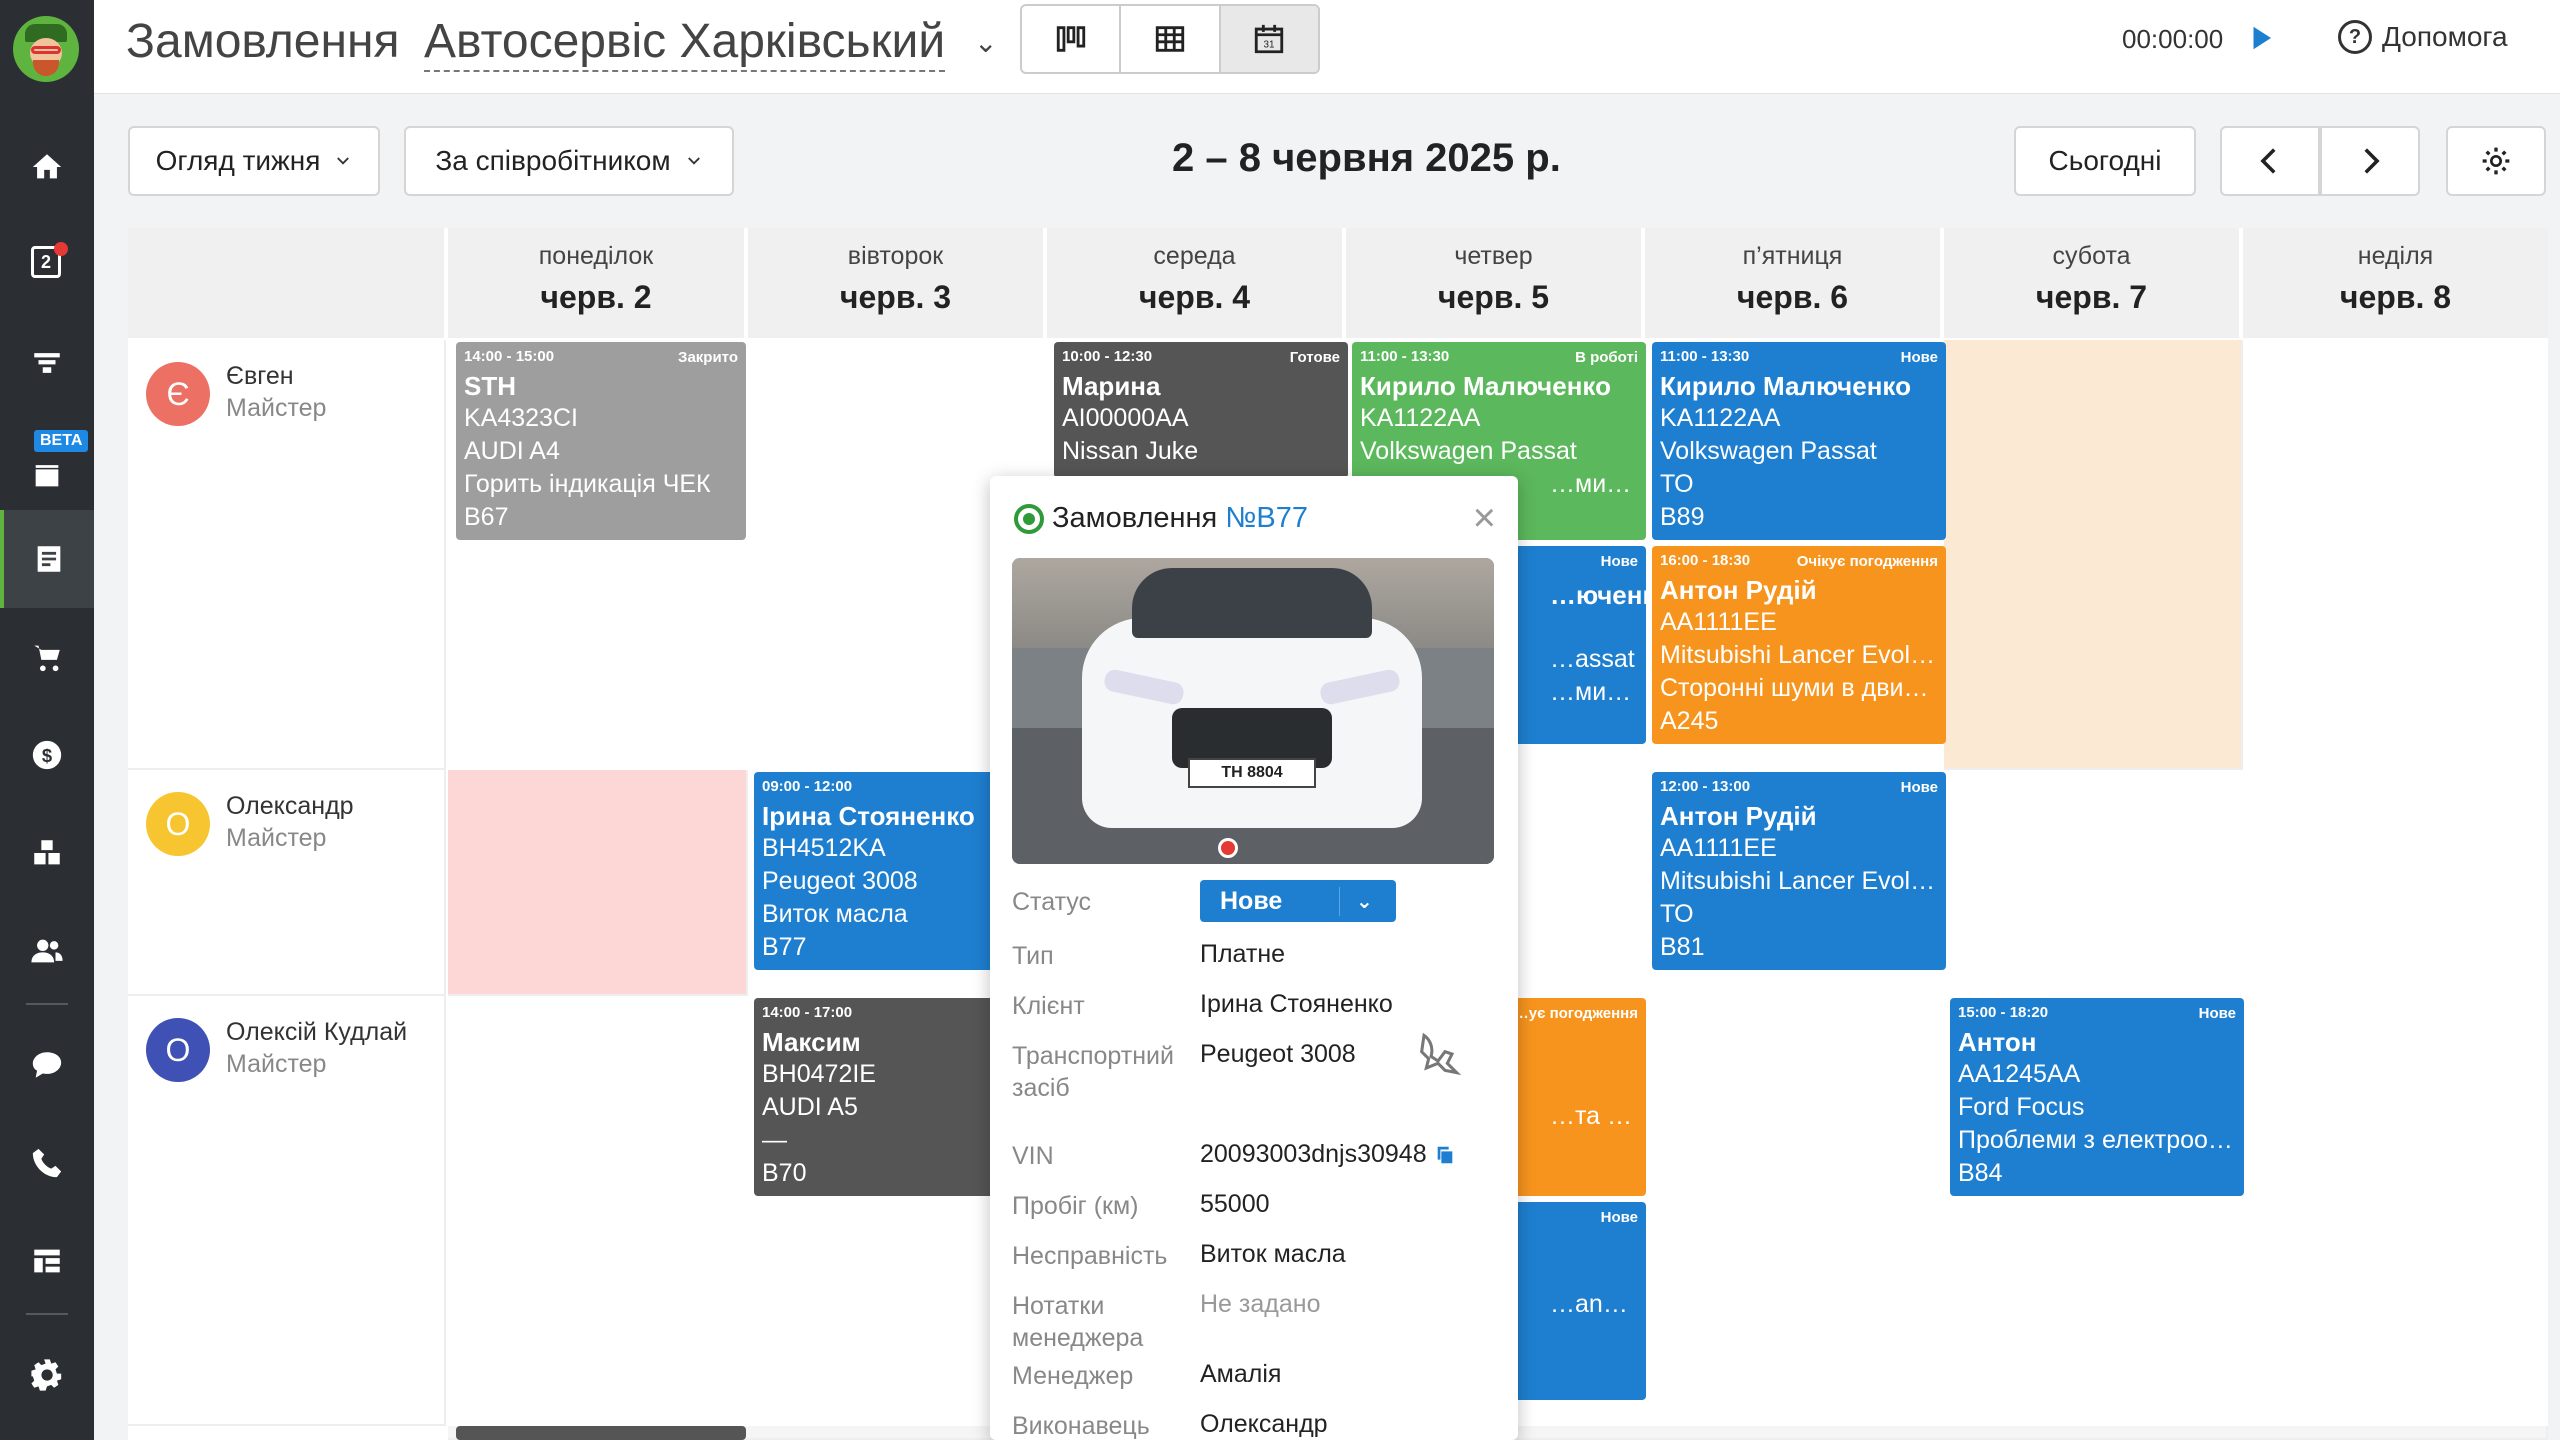 This screenshot has width=2560, height=1440. I want to click on kanban-view-button, so click(1072, 39).